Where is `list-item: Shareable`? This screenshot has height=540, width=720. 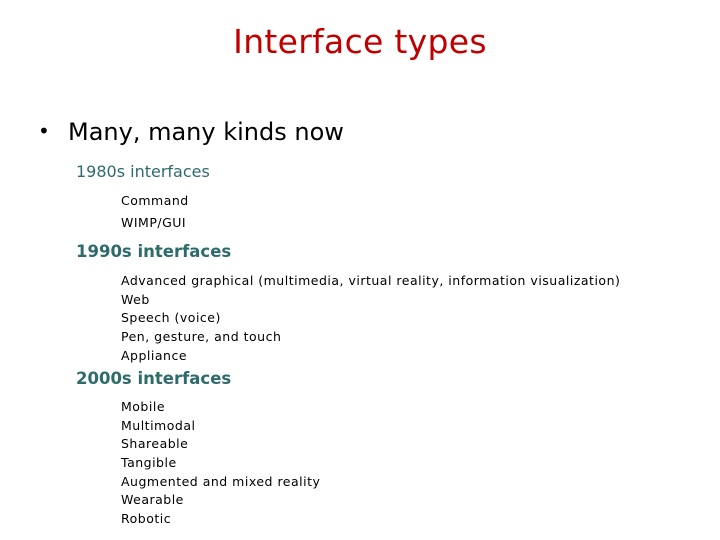
list-item: Shareable is located at coordinates (155, 444).